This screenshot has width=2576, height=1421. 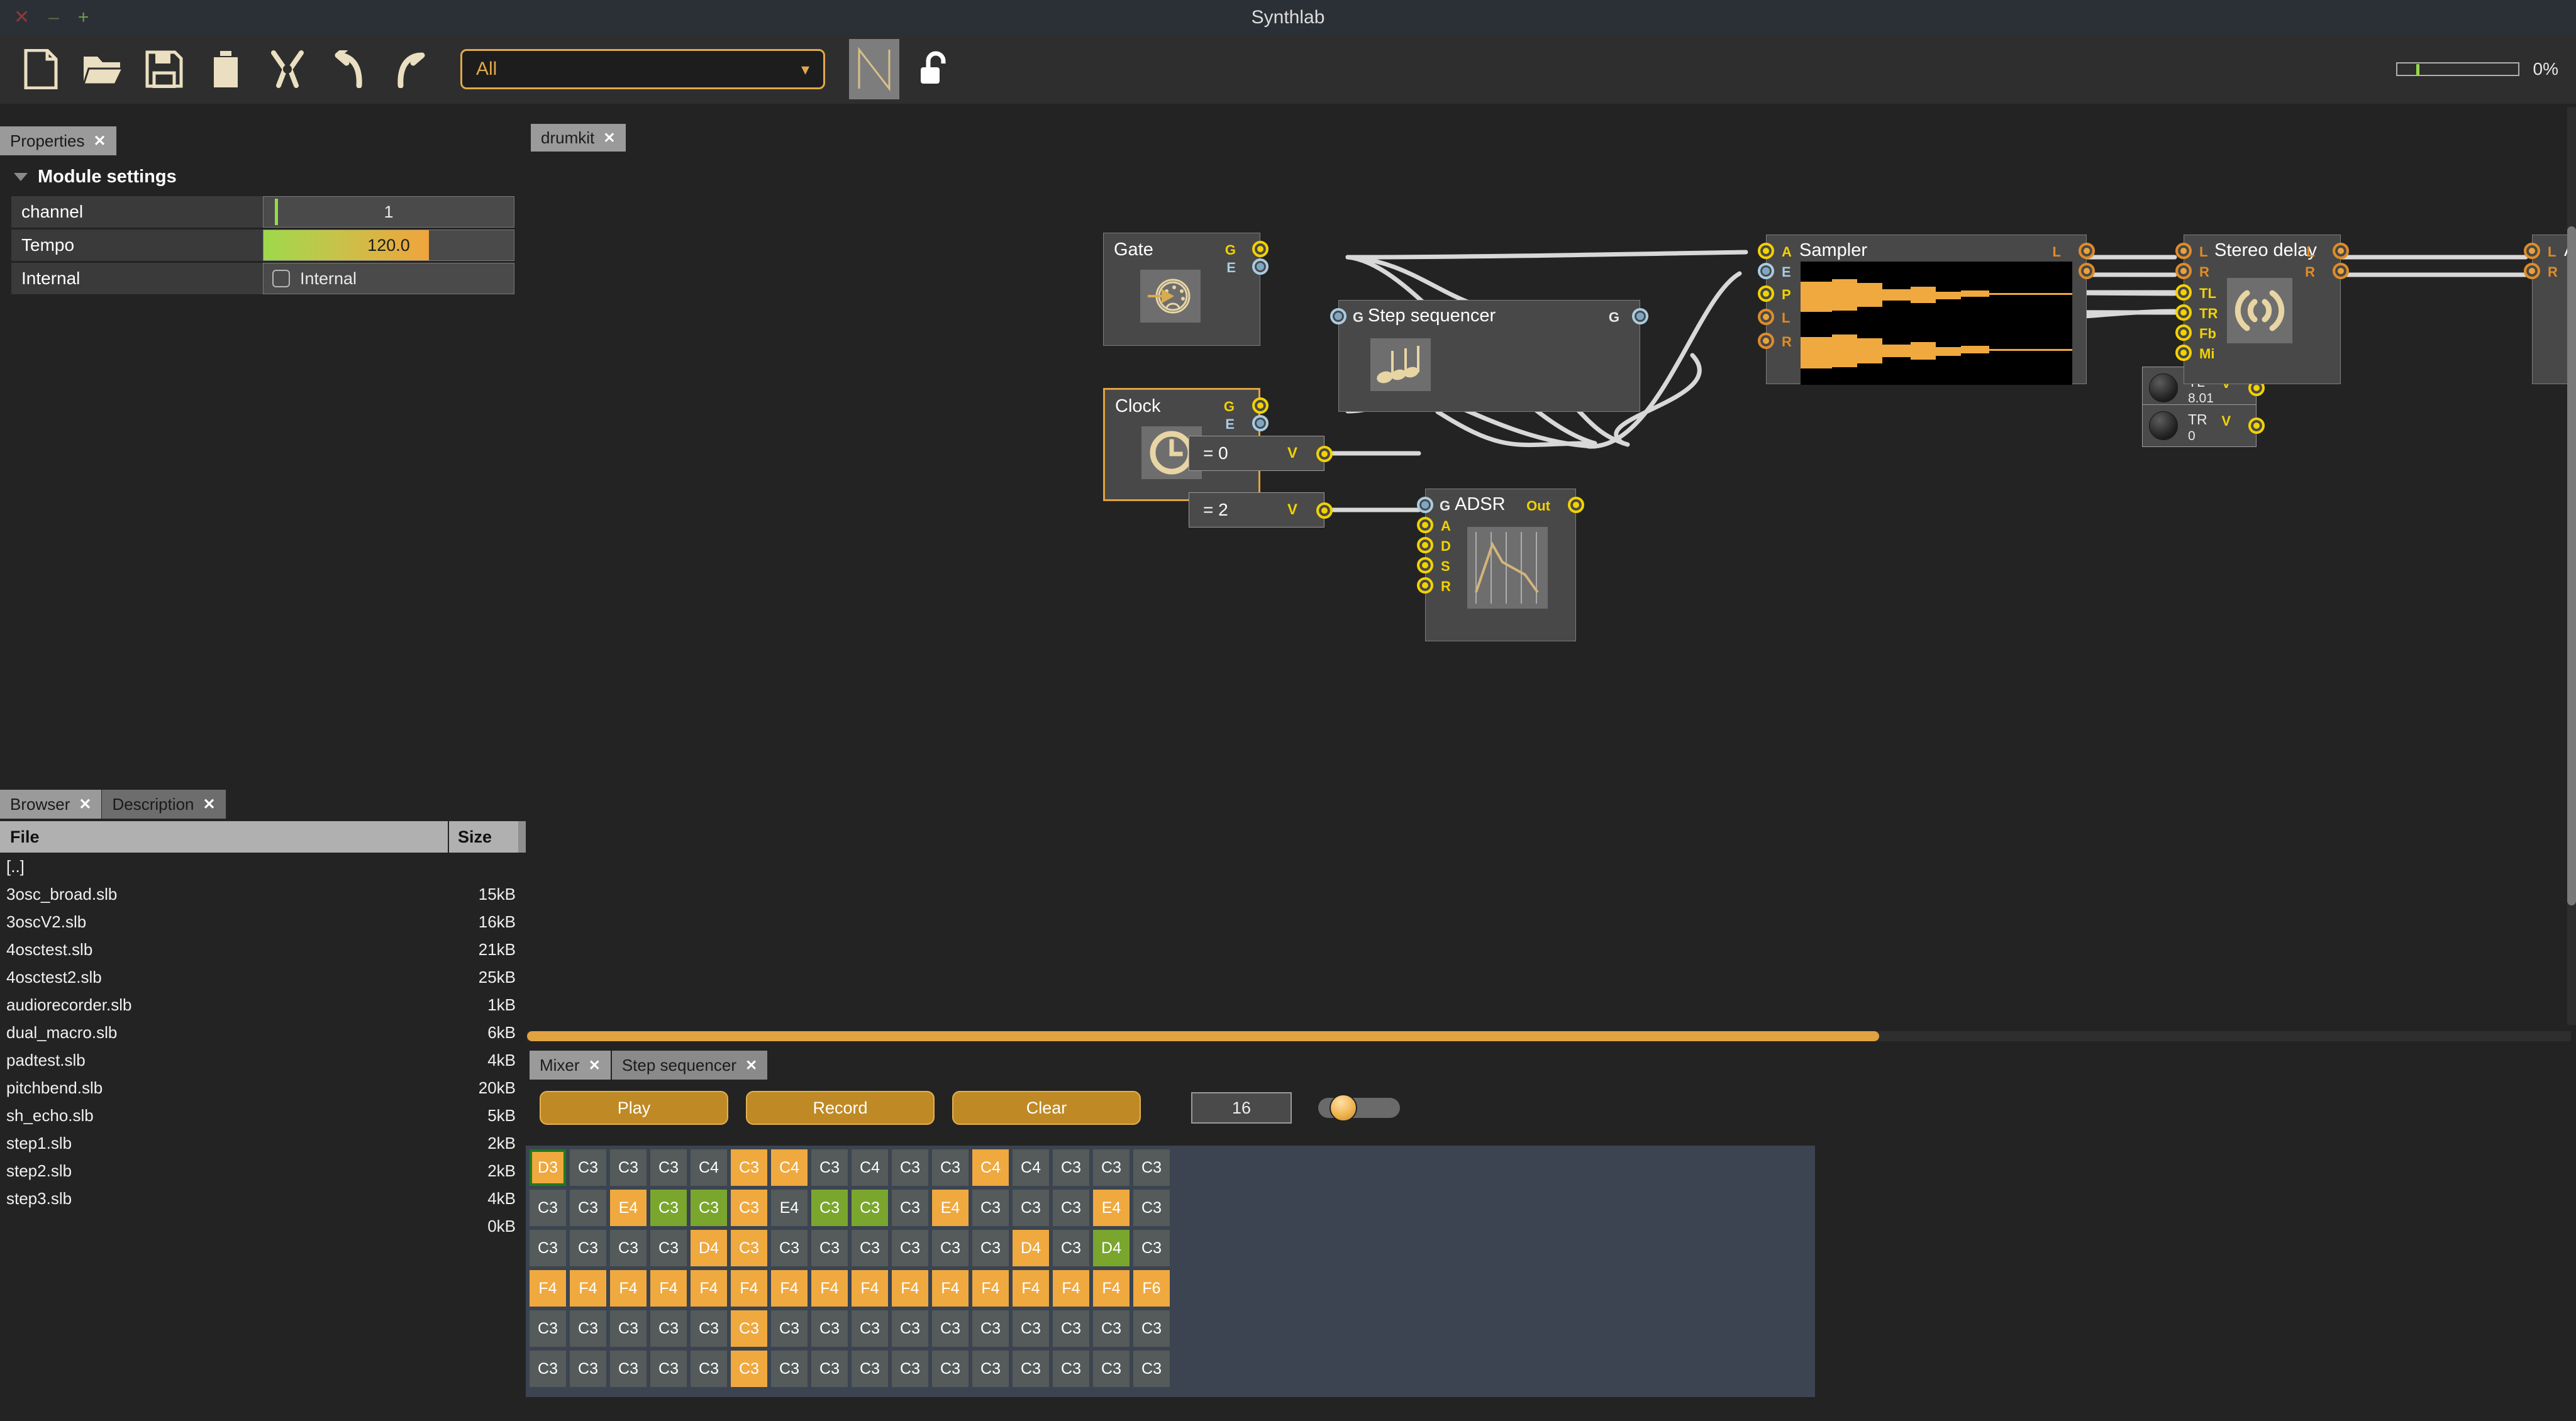 I want to click on record-button: Record, so click(x=840, y=1108).